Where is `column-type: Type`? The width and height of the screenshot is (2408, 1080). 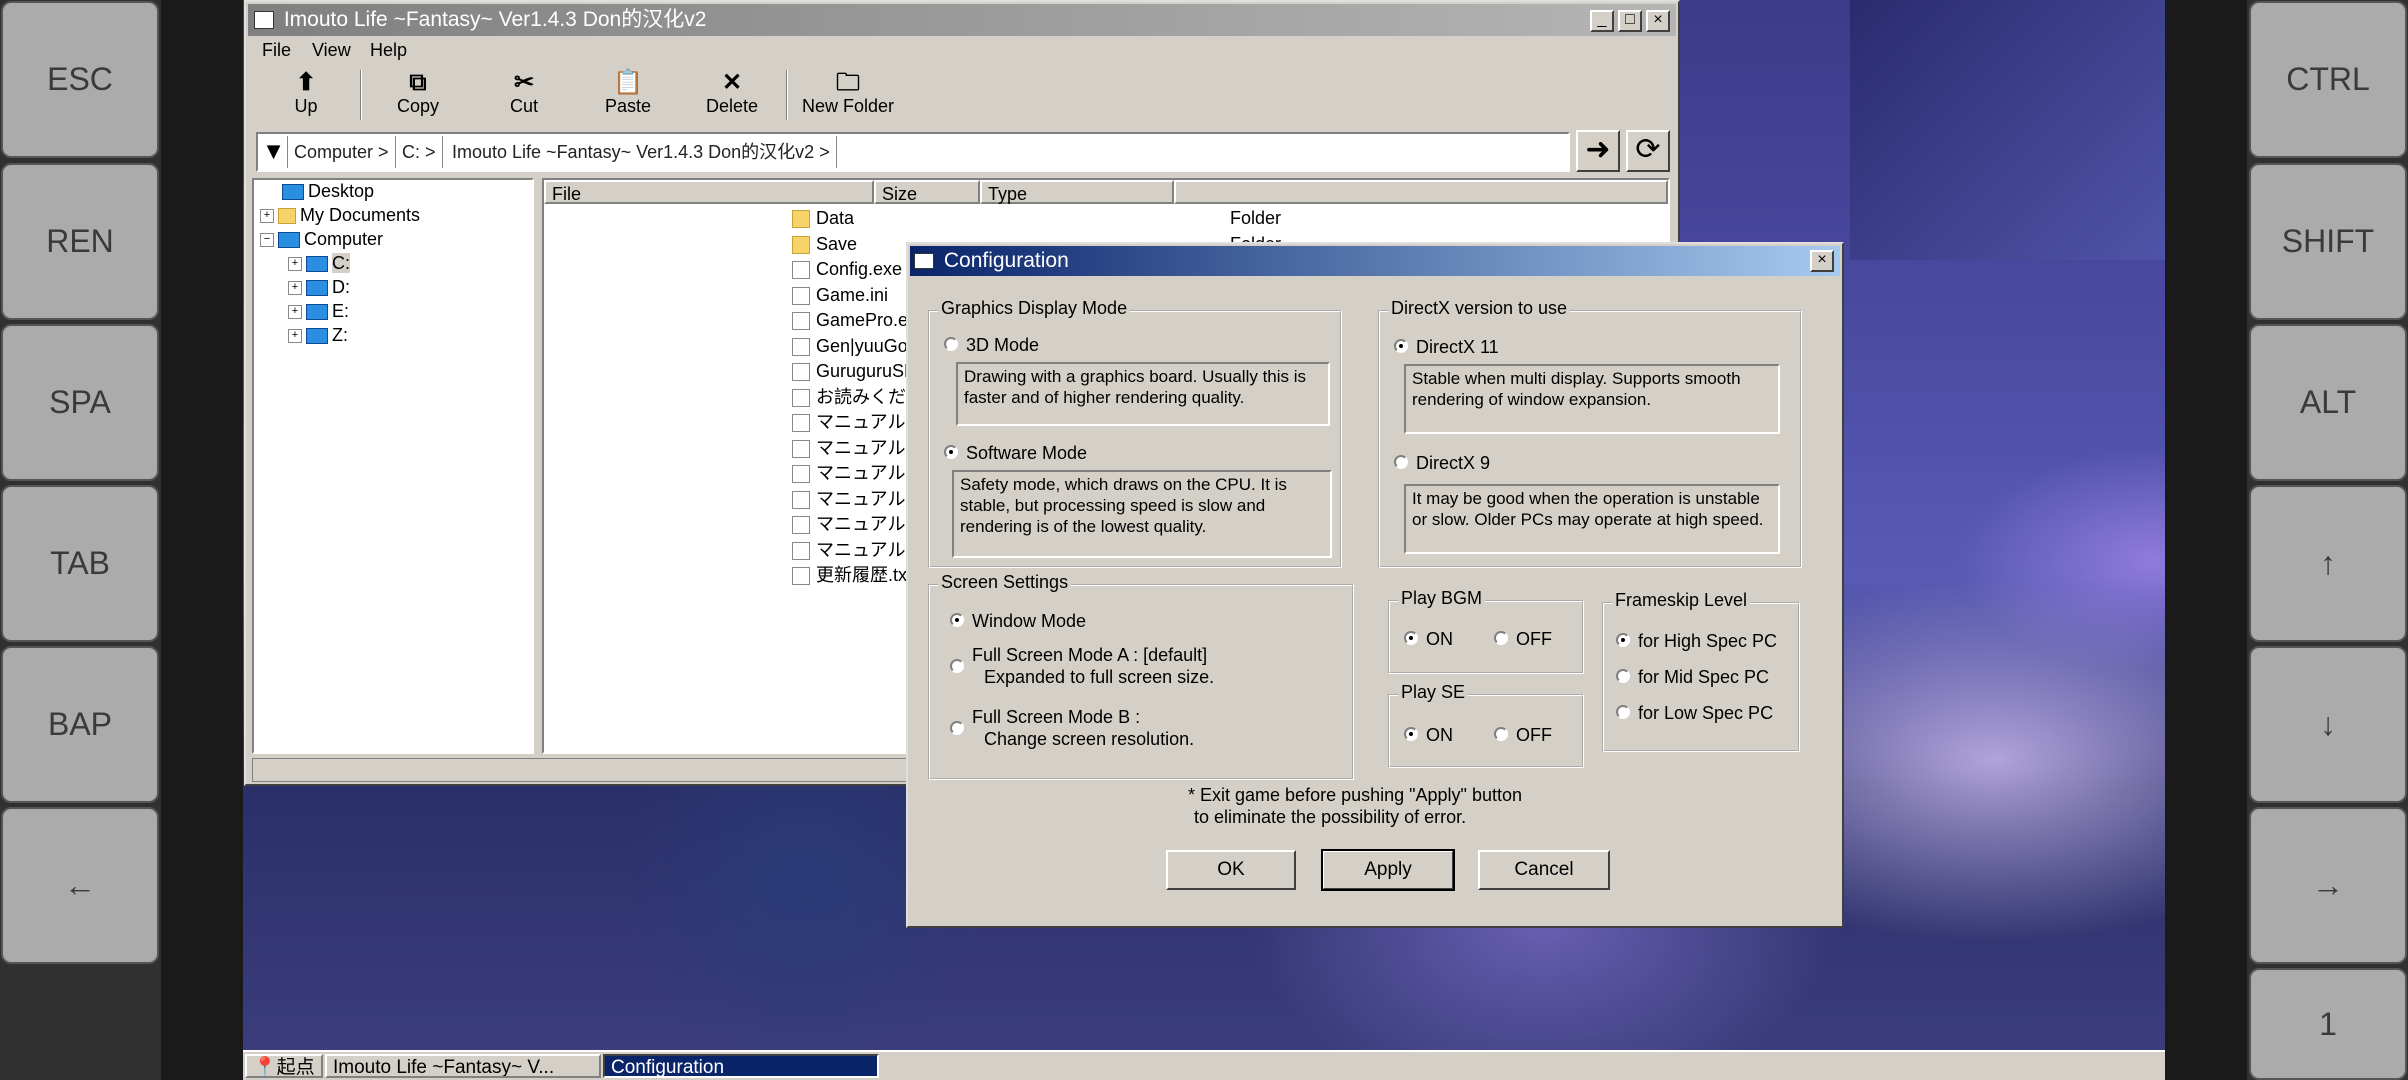
column-type: Type is located at coordinates (1077, 192).